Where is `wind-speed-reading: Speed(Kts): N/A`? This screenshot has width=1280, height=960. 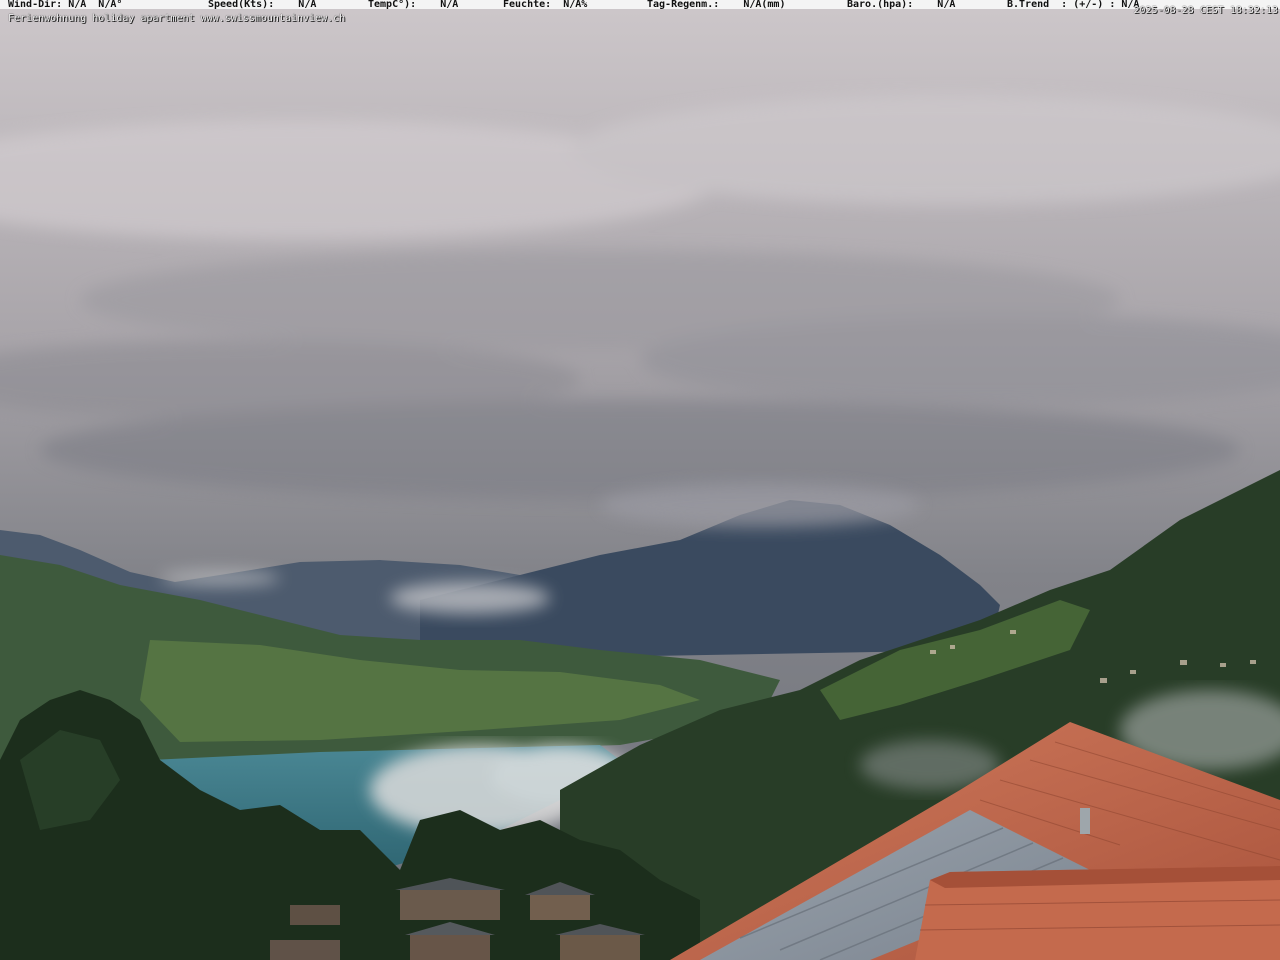
wind-speed-reading: Speed(Kts): N/A is located at coordinates (262, 4).